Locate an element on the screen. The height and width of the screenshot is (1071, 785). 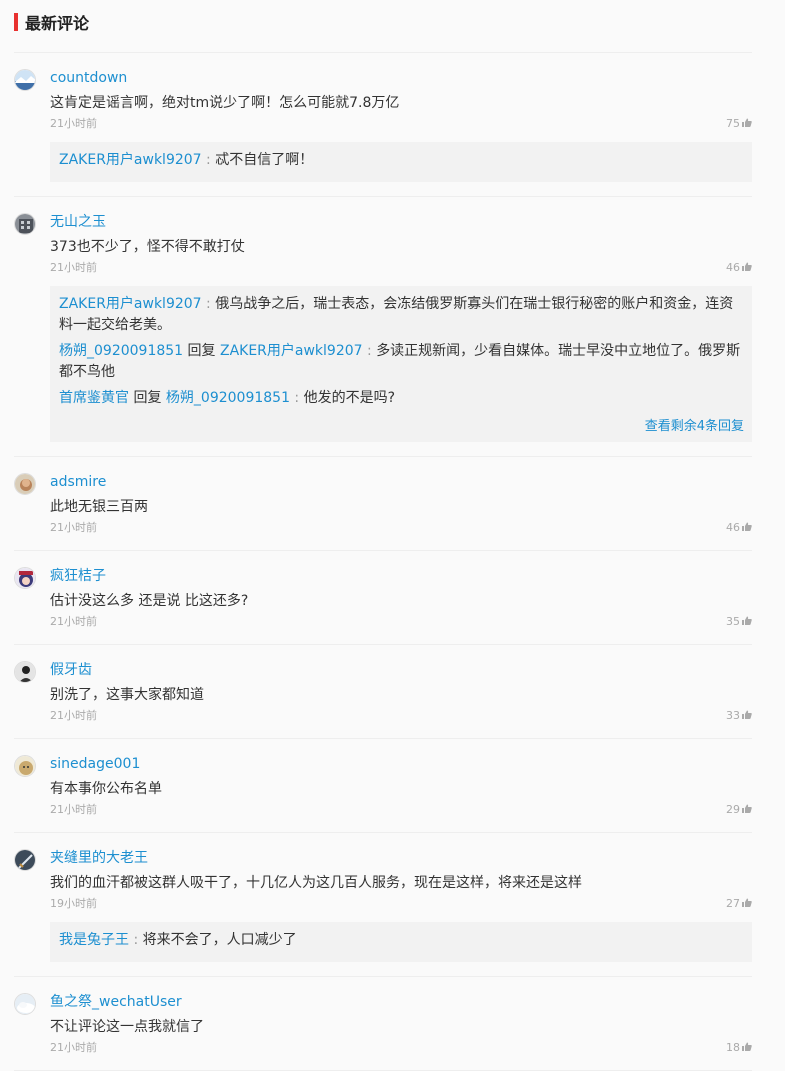
comment-author: 鱼之祭_wechatUser is located at coordinates (401, 1002).